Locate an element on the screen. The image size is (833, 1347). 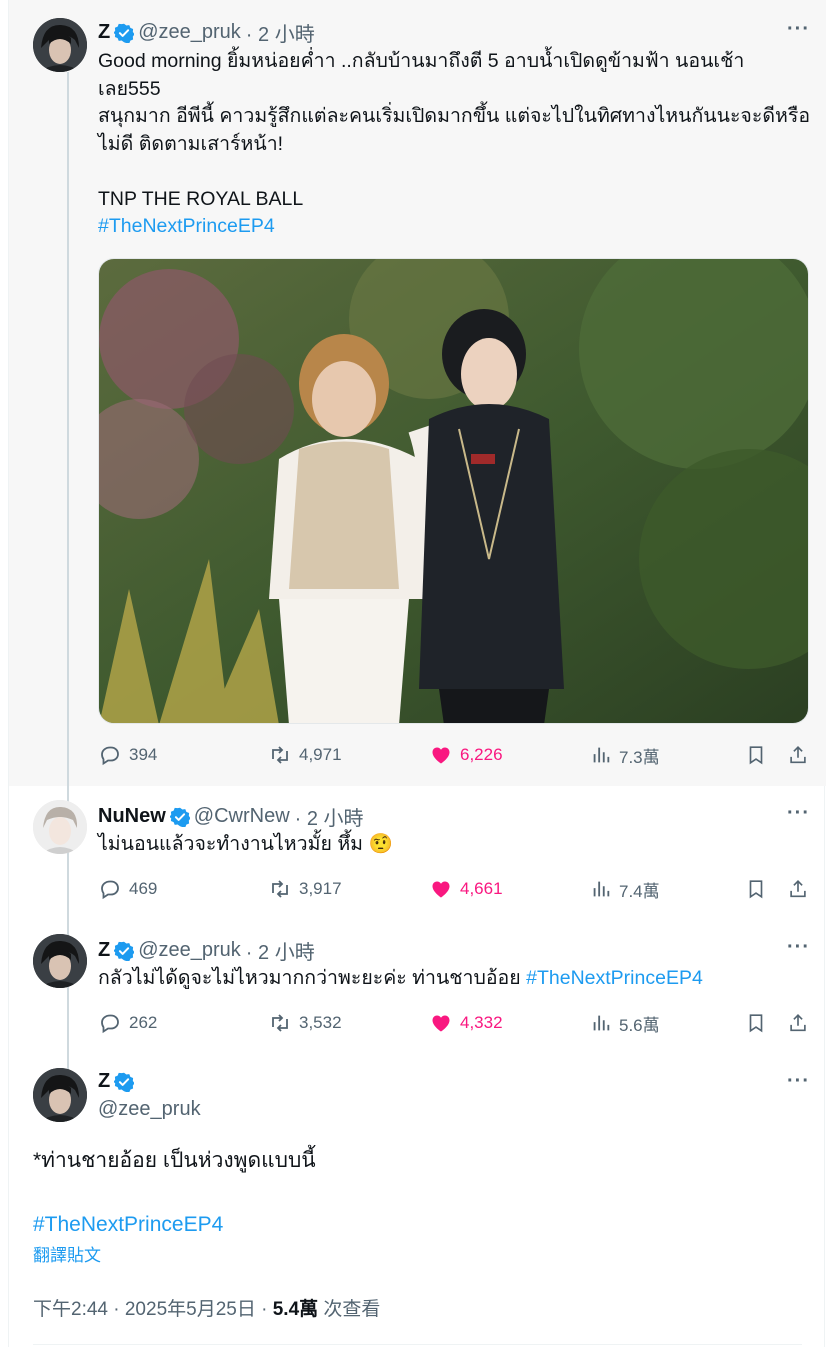
like-button: 6,226 is located at coordinates (466, 755).